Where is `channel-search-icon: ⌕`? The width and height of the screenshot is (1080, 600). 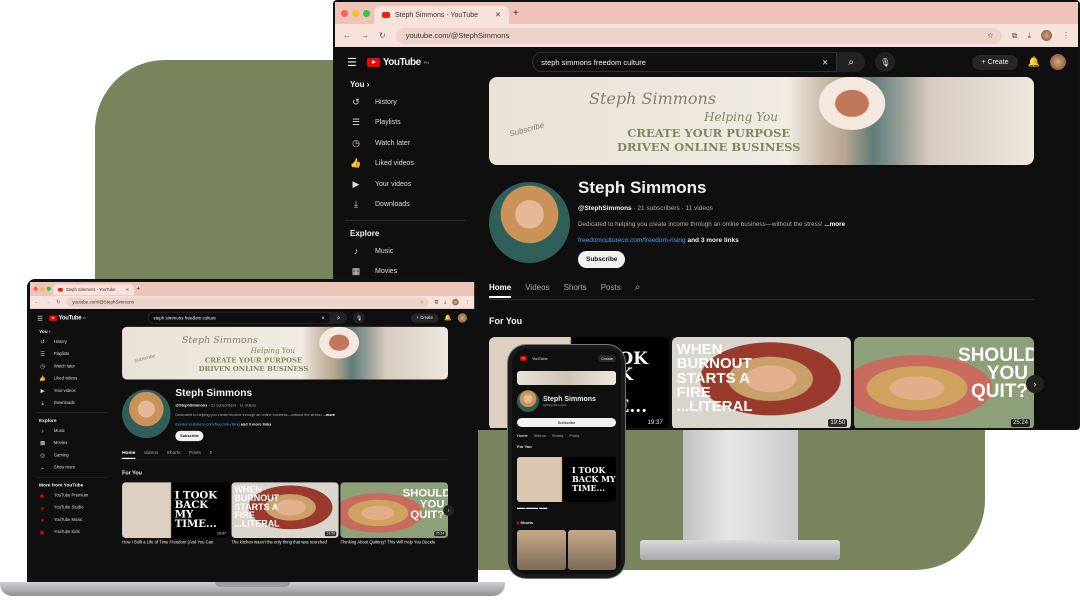
channel-search-icon: ⌕ is located at coordinates (638, 287).